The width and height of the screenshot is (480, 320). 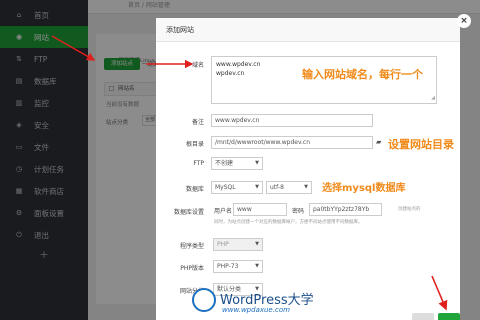 I want to click on db-hint-right: 创建站点的, so click(x=409, y=209).